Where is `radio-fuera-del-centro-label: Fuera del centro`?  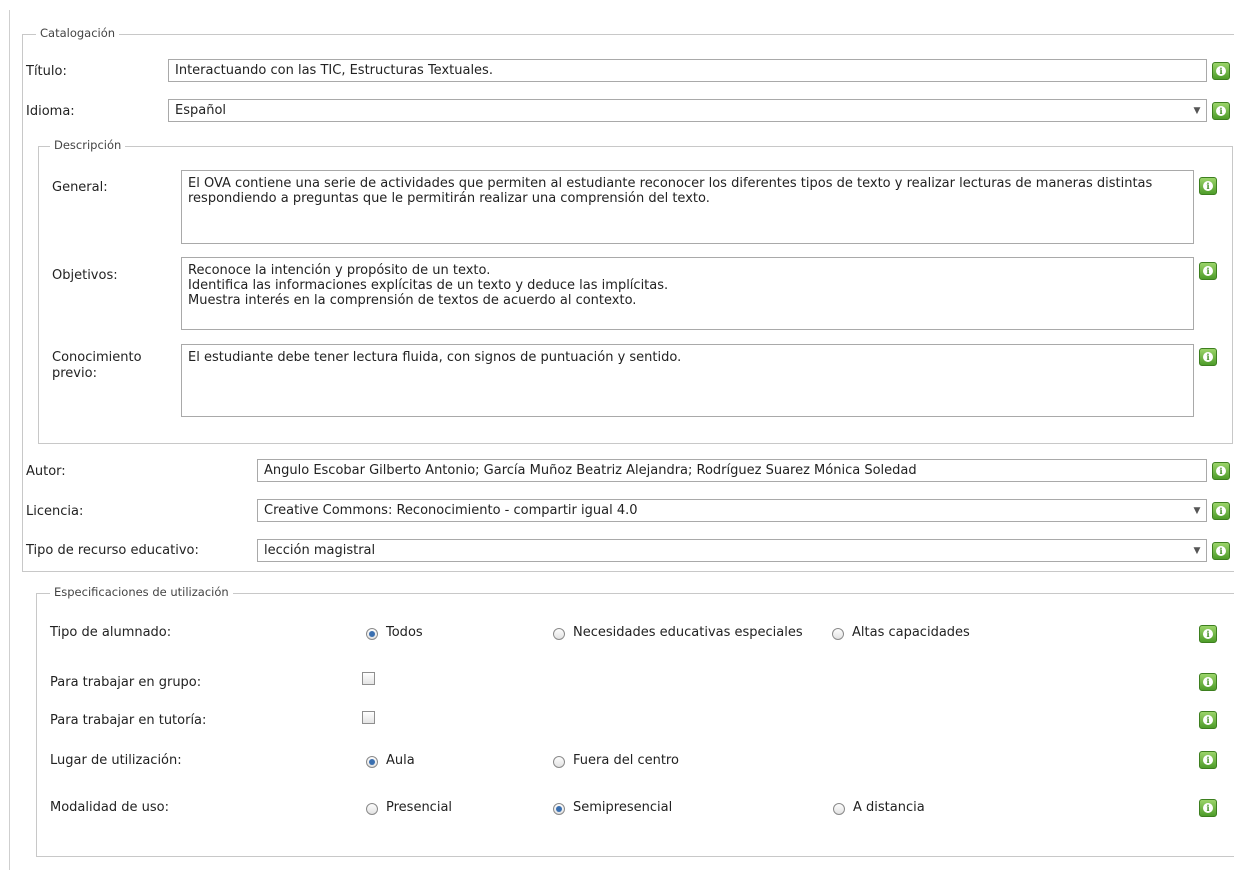 radio-fuera-del-centro-label: Fuera del centro is located at coordinates (626, 760).